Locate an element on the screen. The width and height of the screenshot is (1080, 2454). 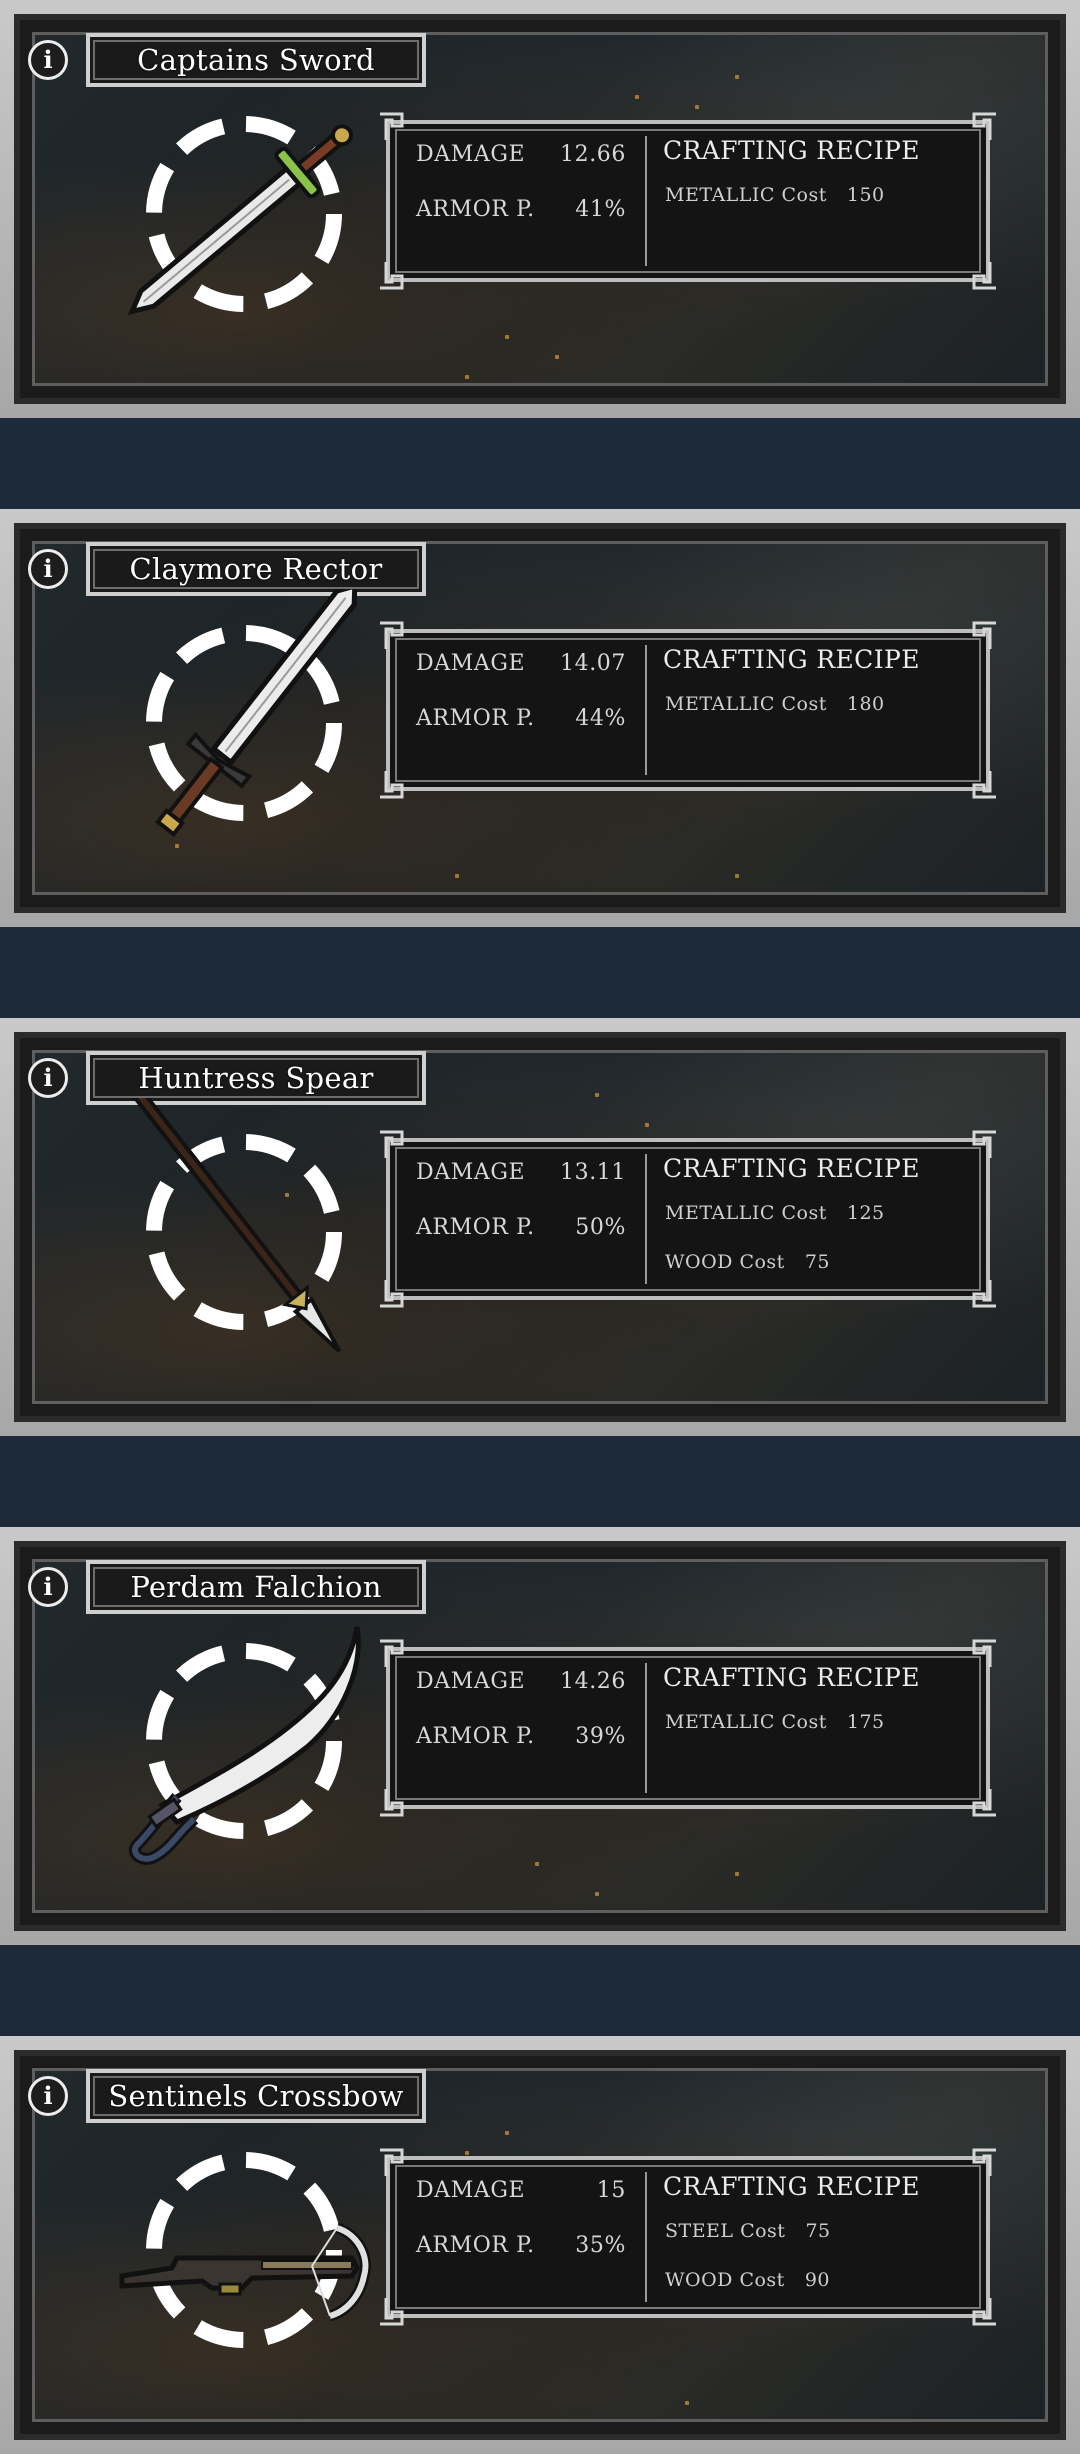
recipe-item: METALLIC Cost 175 is located at coordinates (775, 1722).